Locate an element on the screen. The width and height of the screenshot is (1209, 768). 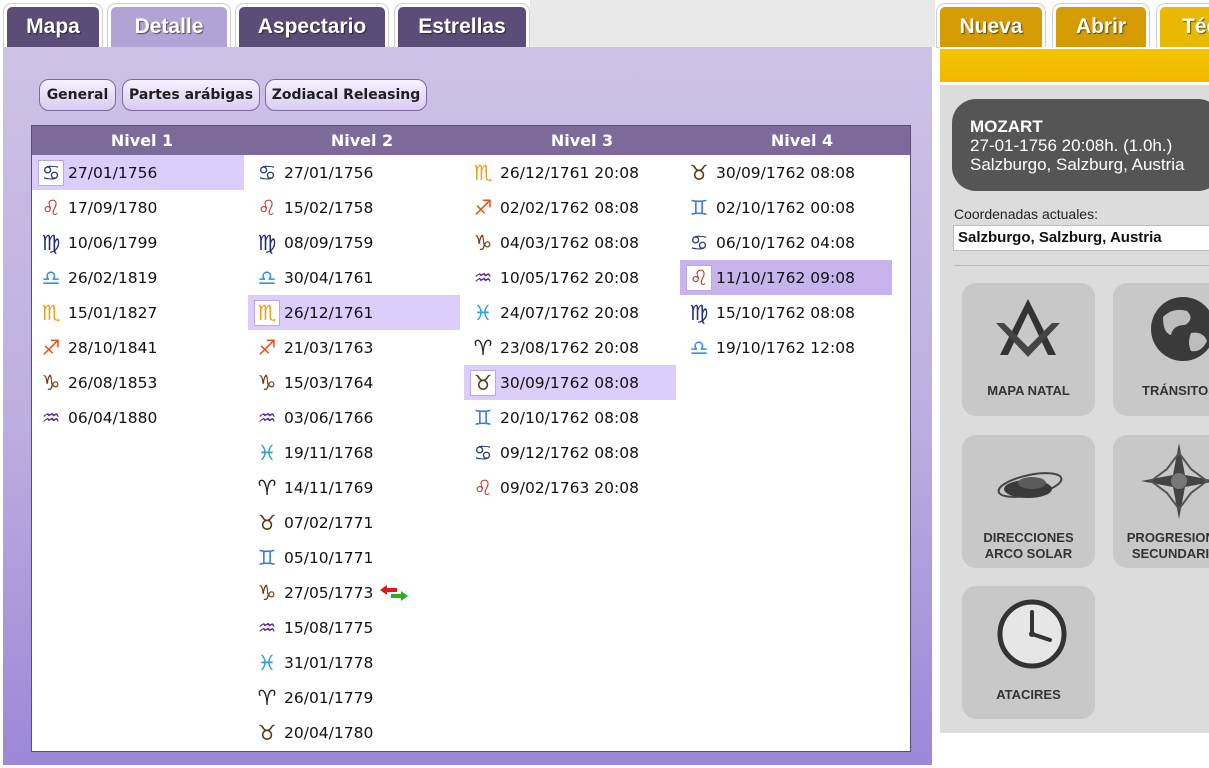
table-row: ♊ 05/10/1771 is located at coordinates (354, 557).